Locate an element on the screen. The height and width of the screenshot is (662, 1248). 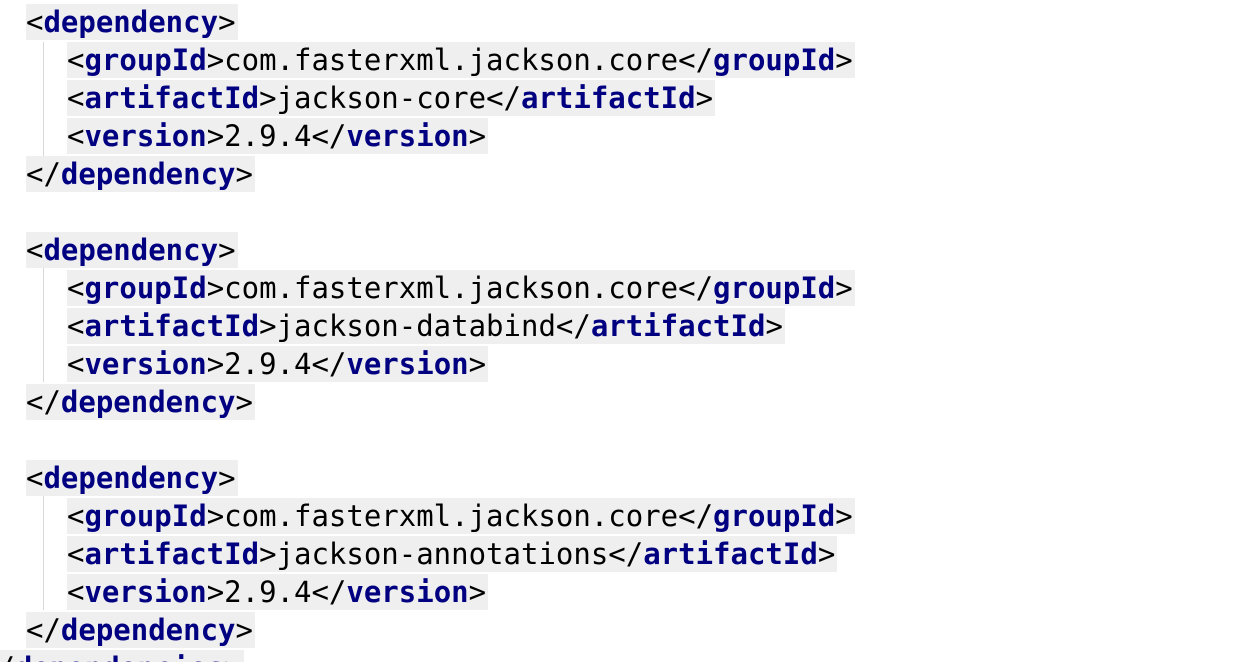
code-line-text: </dependencies> is located at coordinates (122, 656).